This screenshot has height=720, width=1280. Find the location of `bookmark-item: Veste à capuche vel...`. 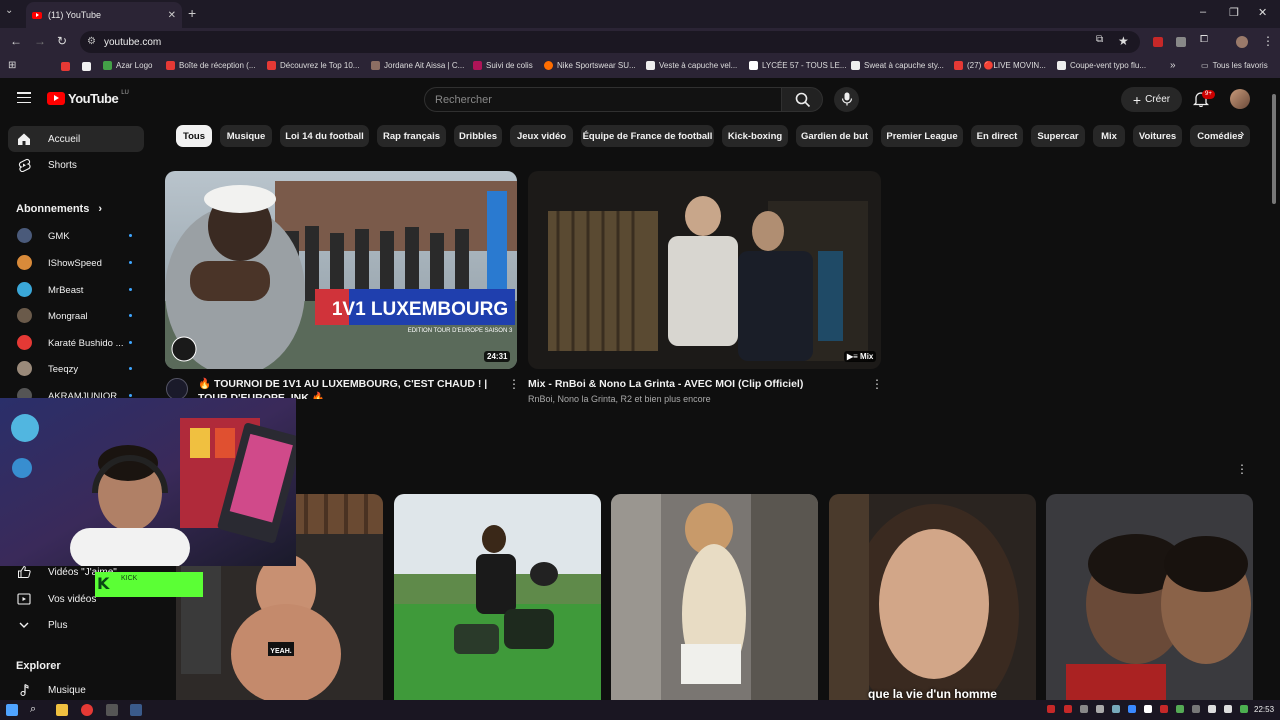

bookmark-item: Veste à capuche vel... is located at coordinates (691, 65).